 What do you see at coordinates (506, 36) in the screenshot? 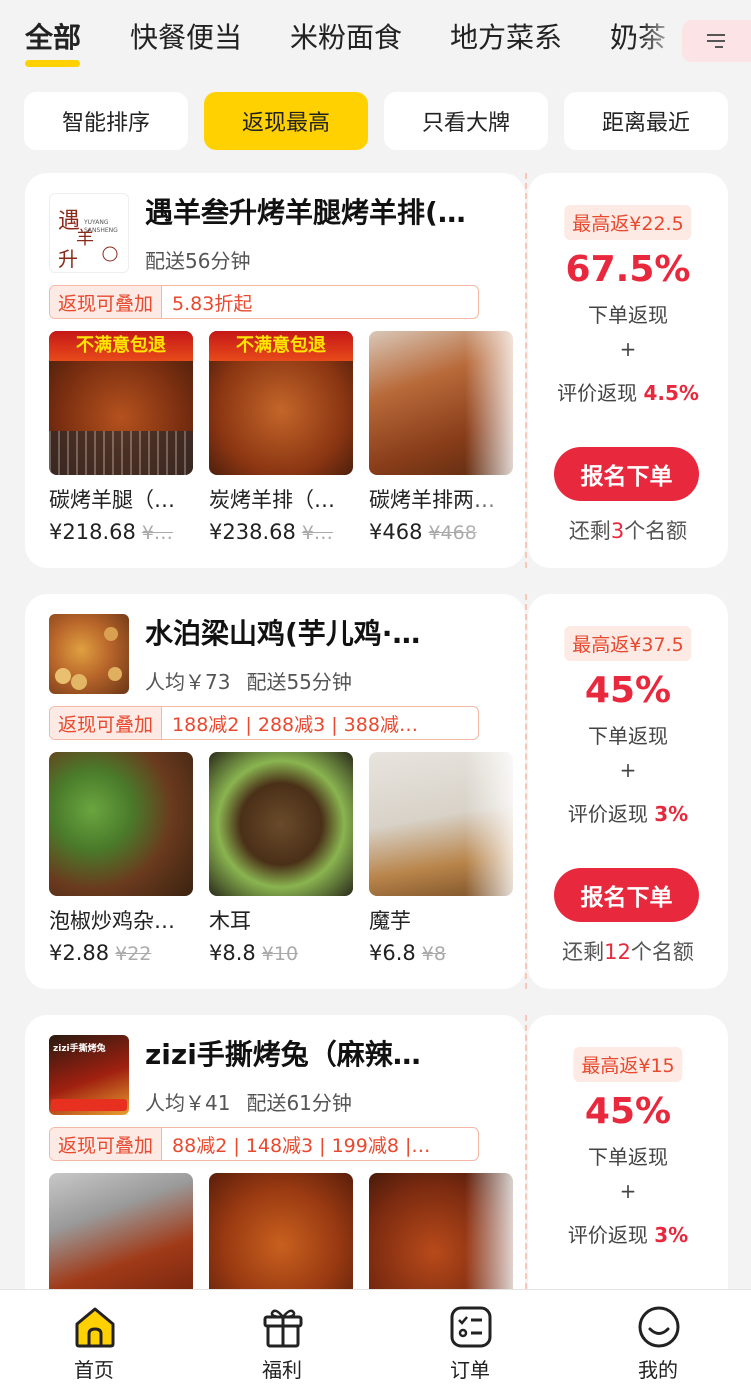
I see `tab-regional: 地方菜系` at bounding box center [506, 36].